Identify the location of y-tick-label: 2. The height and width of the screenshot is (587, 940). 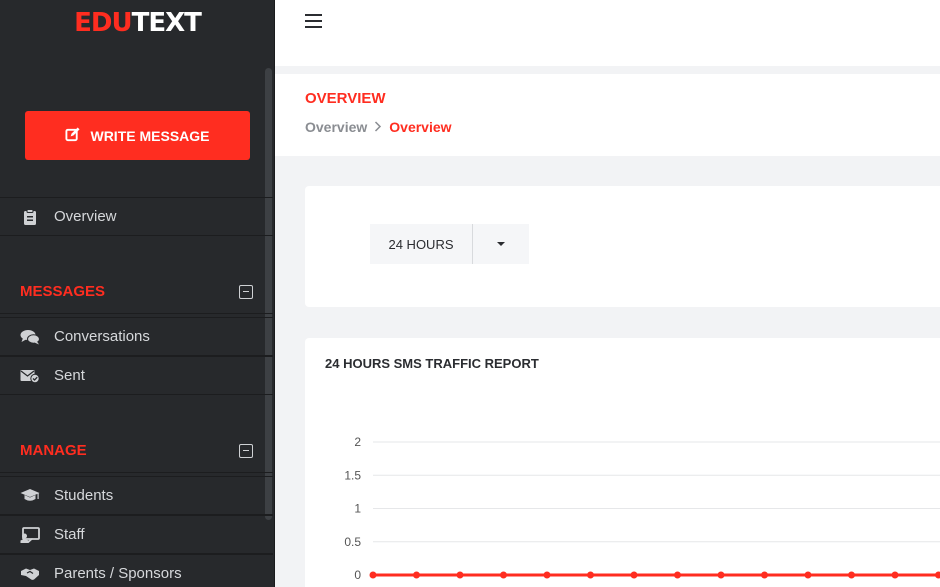
(357, 442).